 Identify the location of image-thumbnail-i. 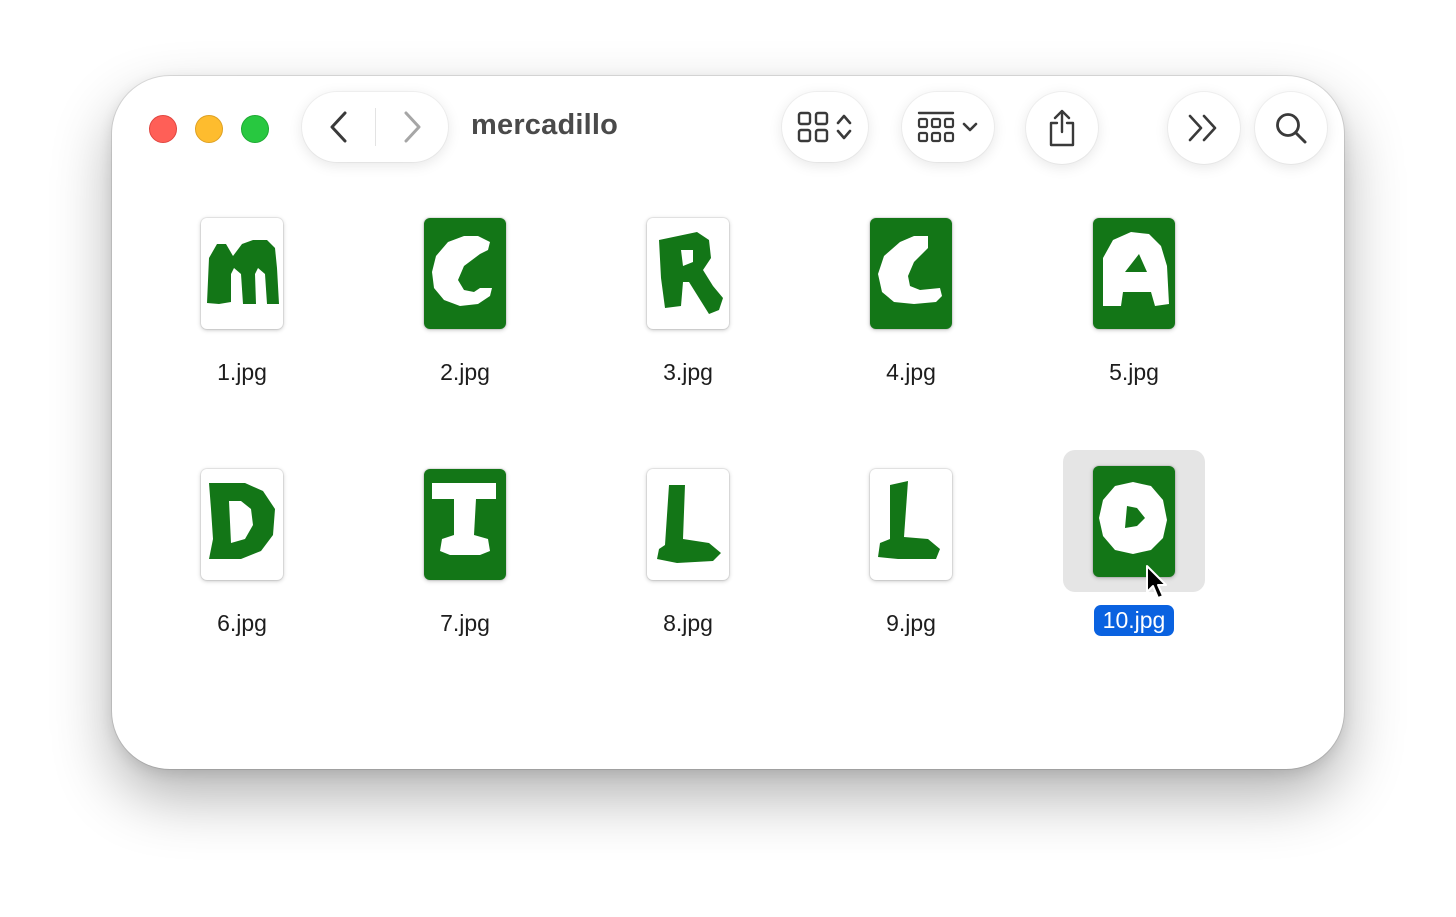
(465, 524).